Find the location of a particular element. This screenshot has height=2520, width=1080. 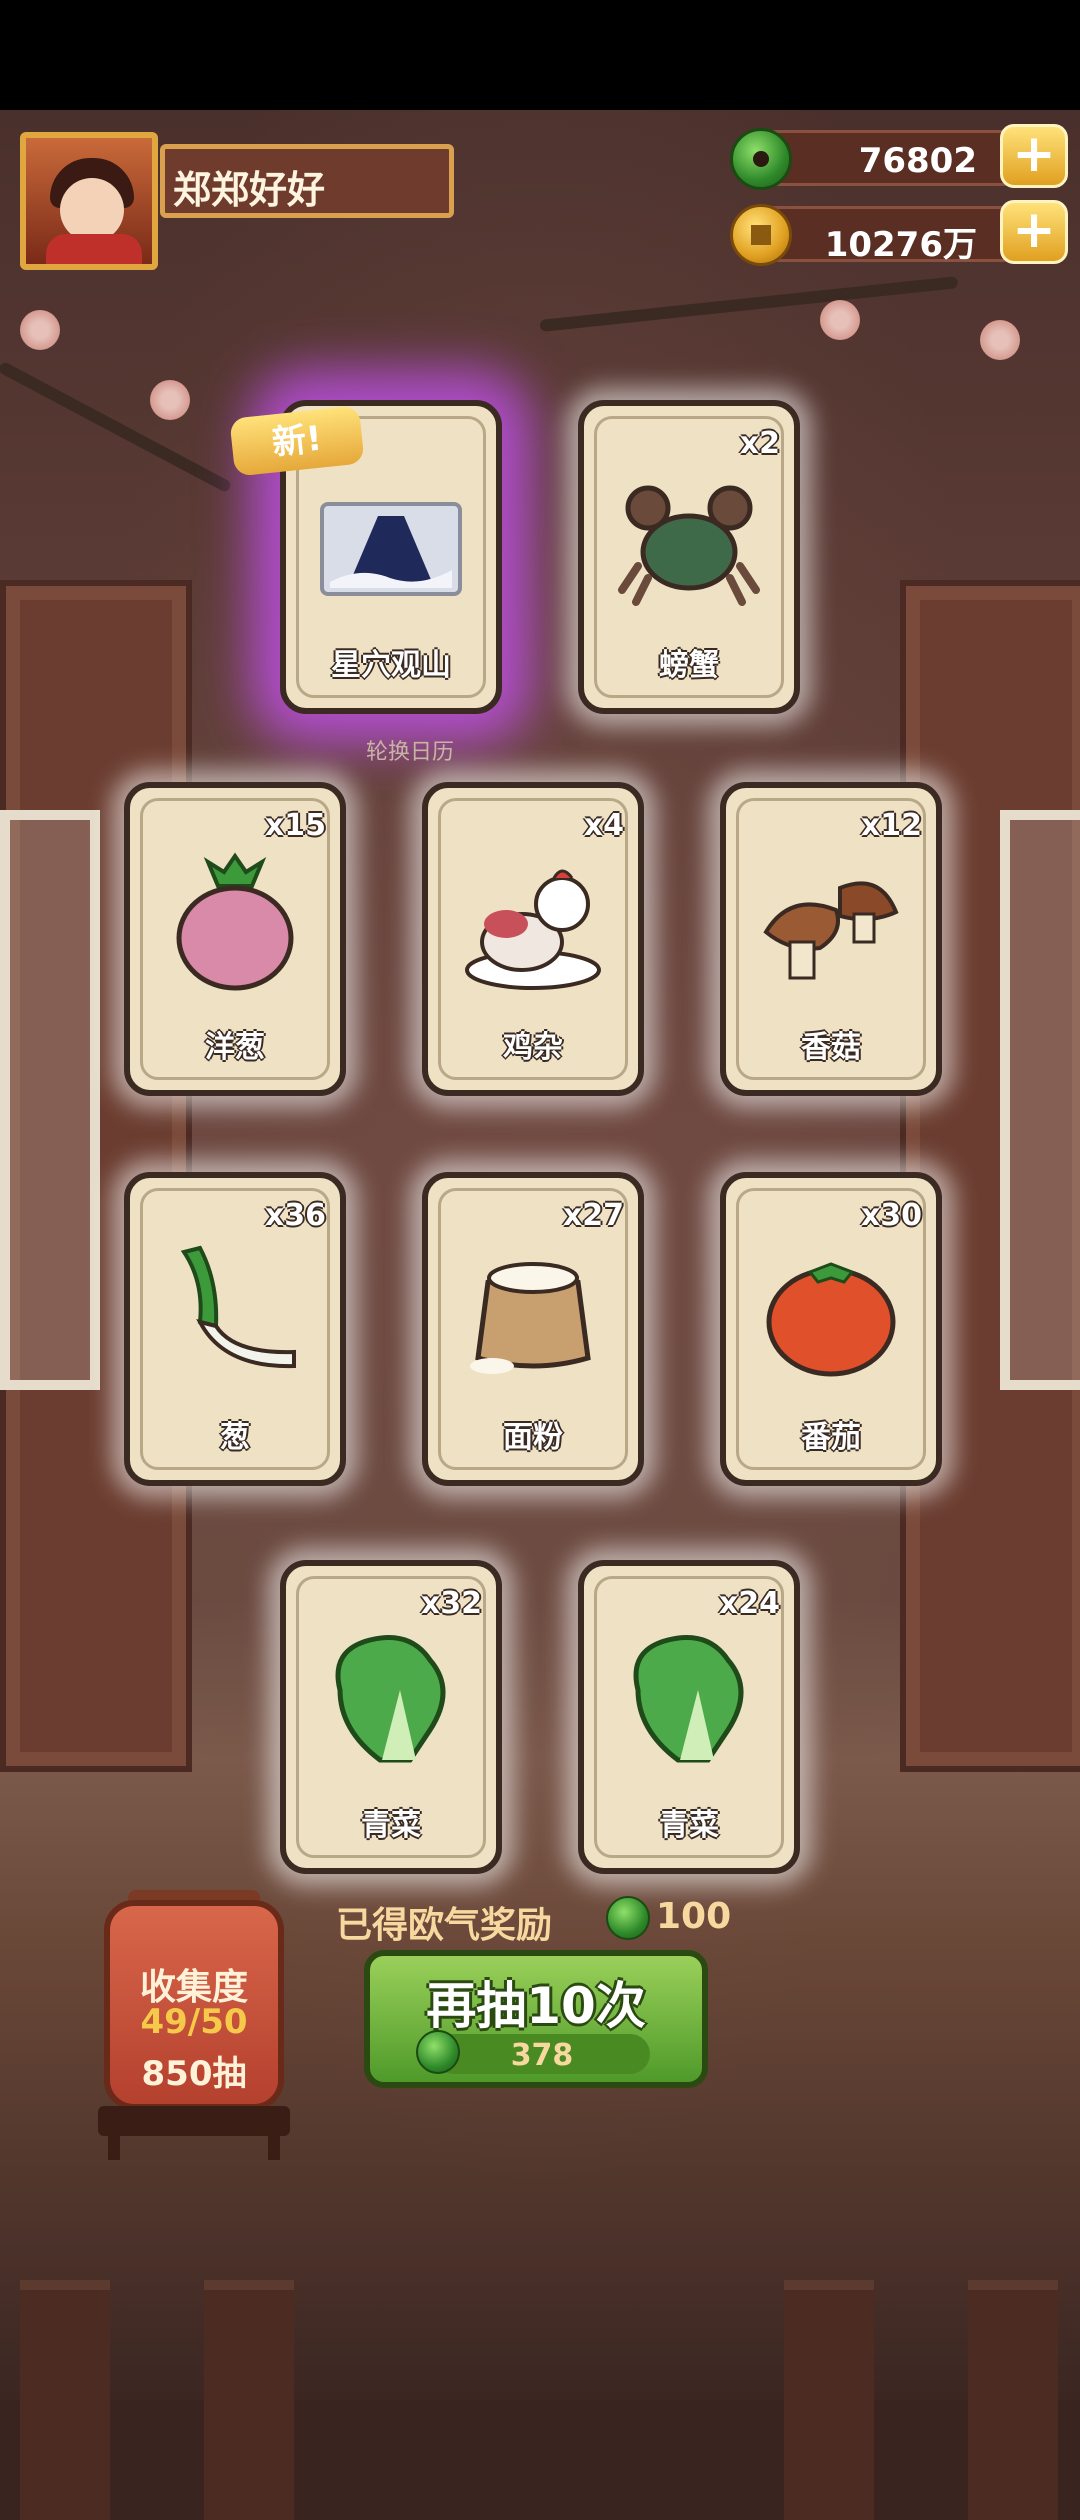

card-鸡杂: x4 鸡杂 is located at coordinates (533, 939).